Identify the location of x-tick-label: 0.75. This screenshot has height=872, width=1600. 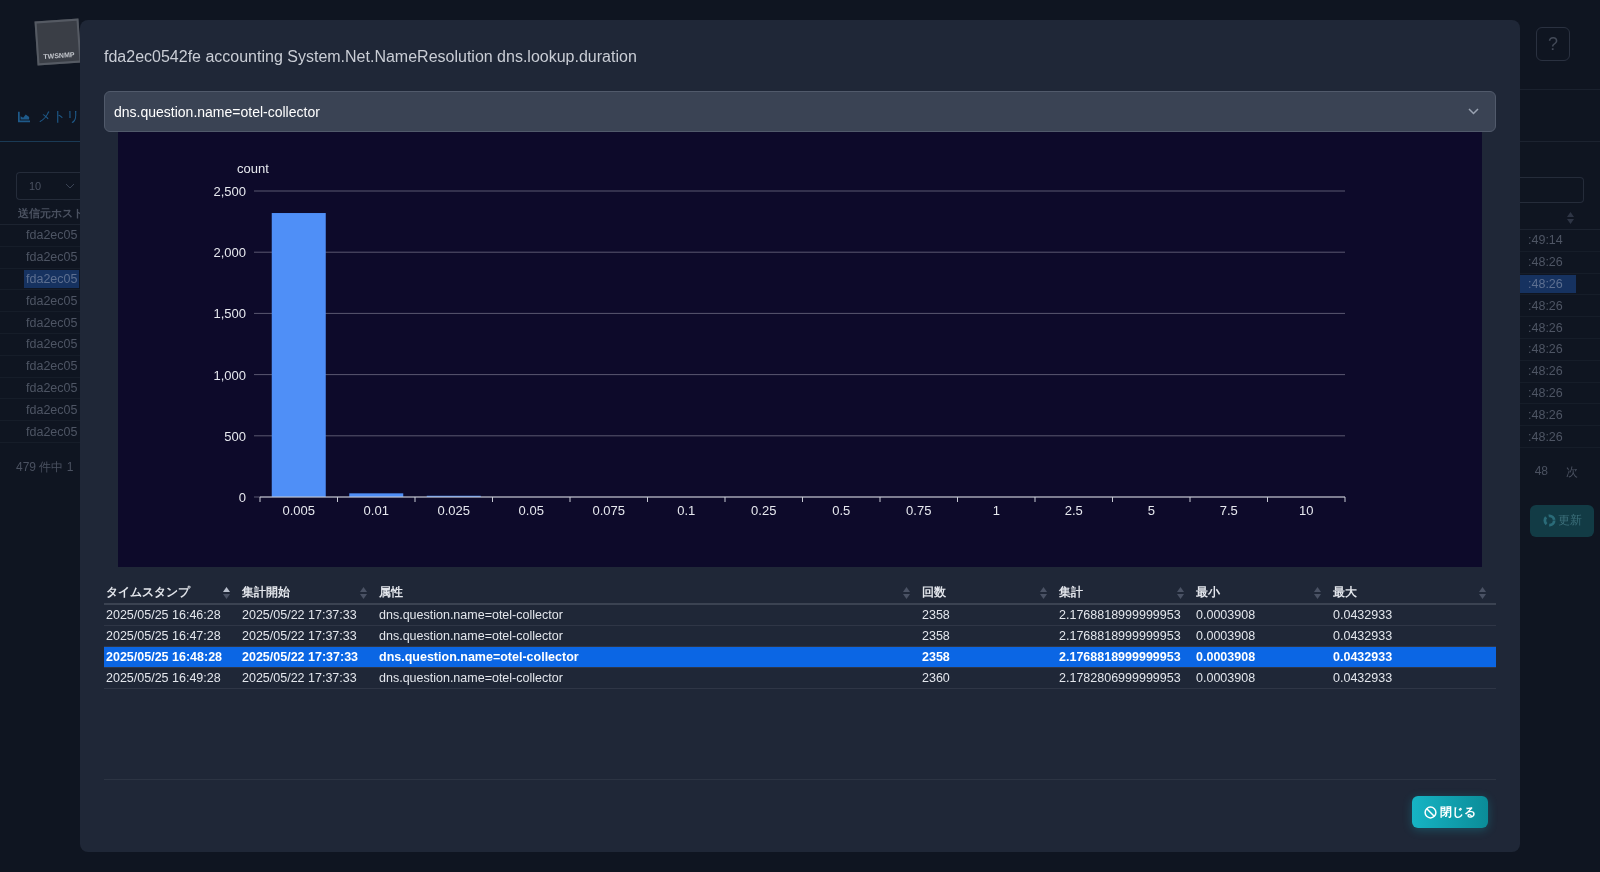
(919, 510).